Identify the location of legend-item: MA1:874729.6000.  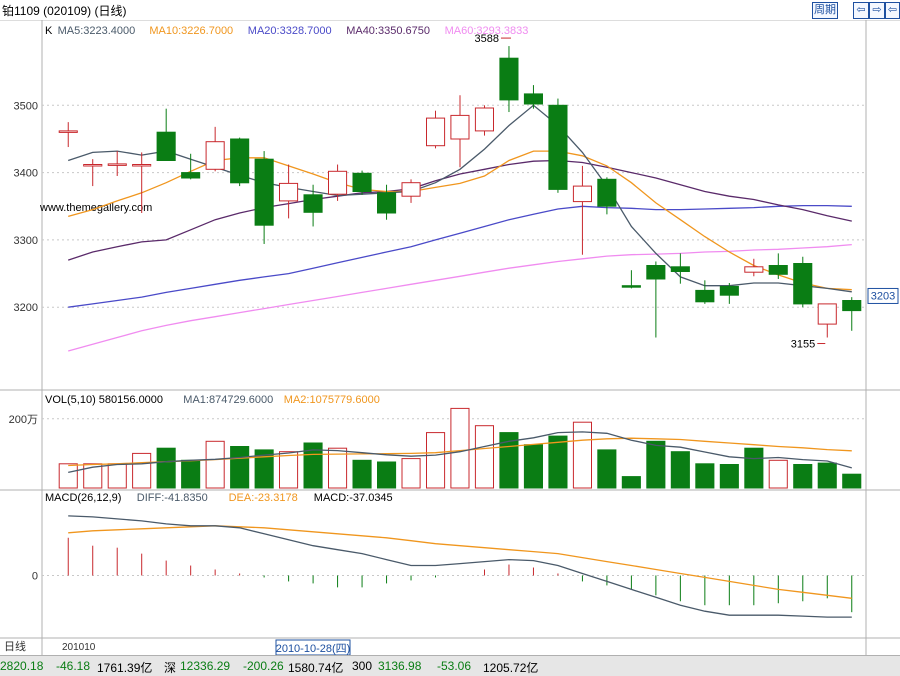
(228, 400).